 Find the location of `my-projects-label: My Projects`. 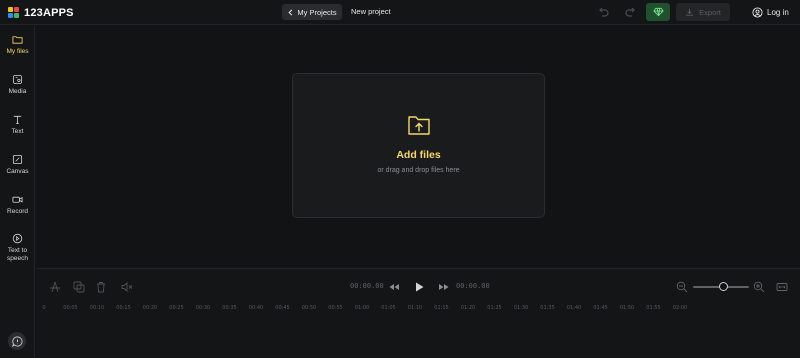

my-projects-label: My Projects is located at coordinates (317, 12).